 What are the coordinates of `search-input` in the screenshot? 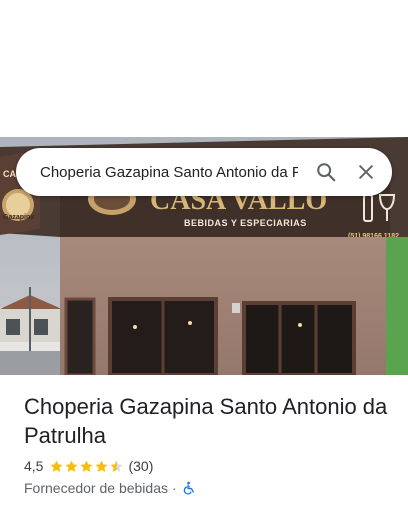 It's located at (169, 172).